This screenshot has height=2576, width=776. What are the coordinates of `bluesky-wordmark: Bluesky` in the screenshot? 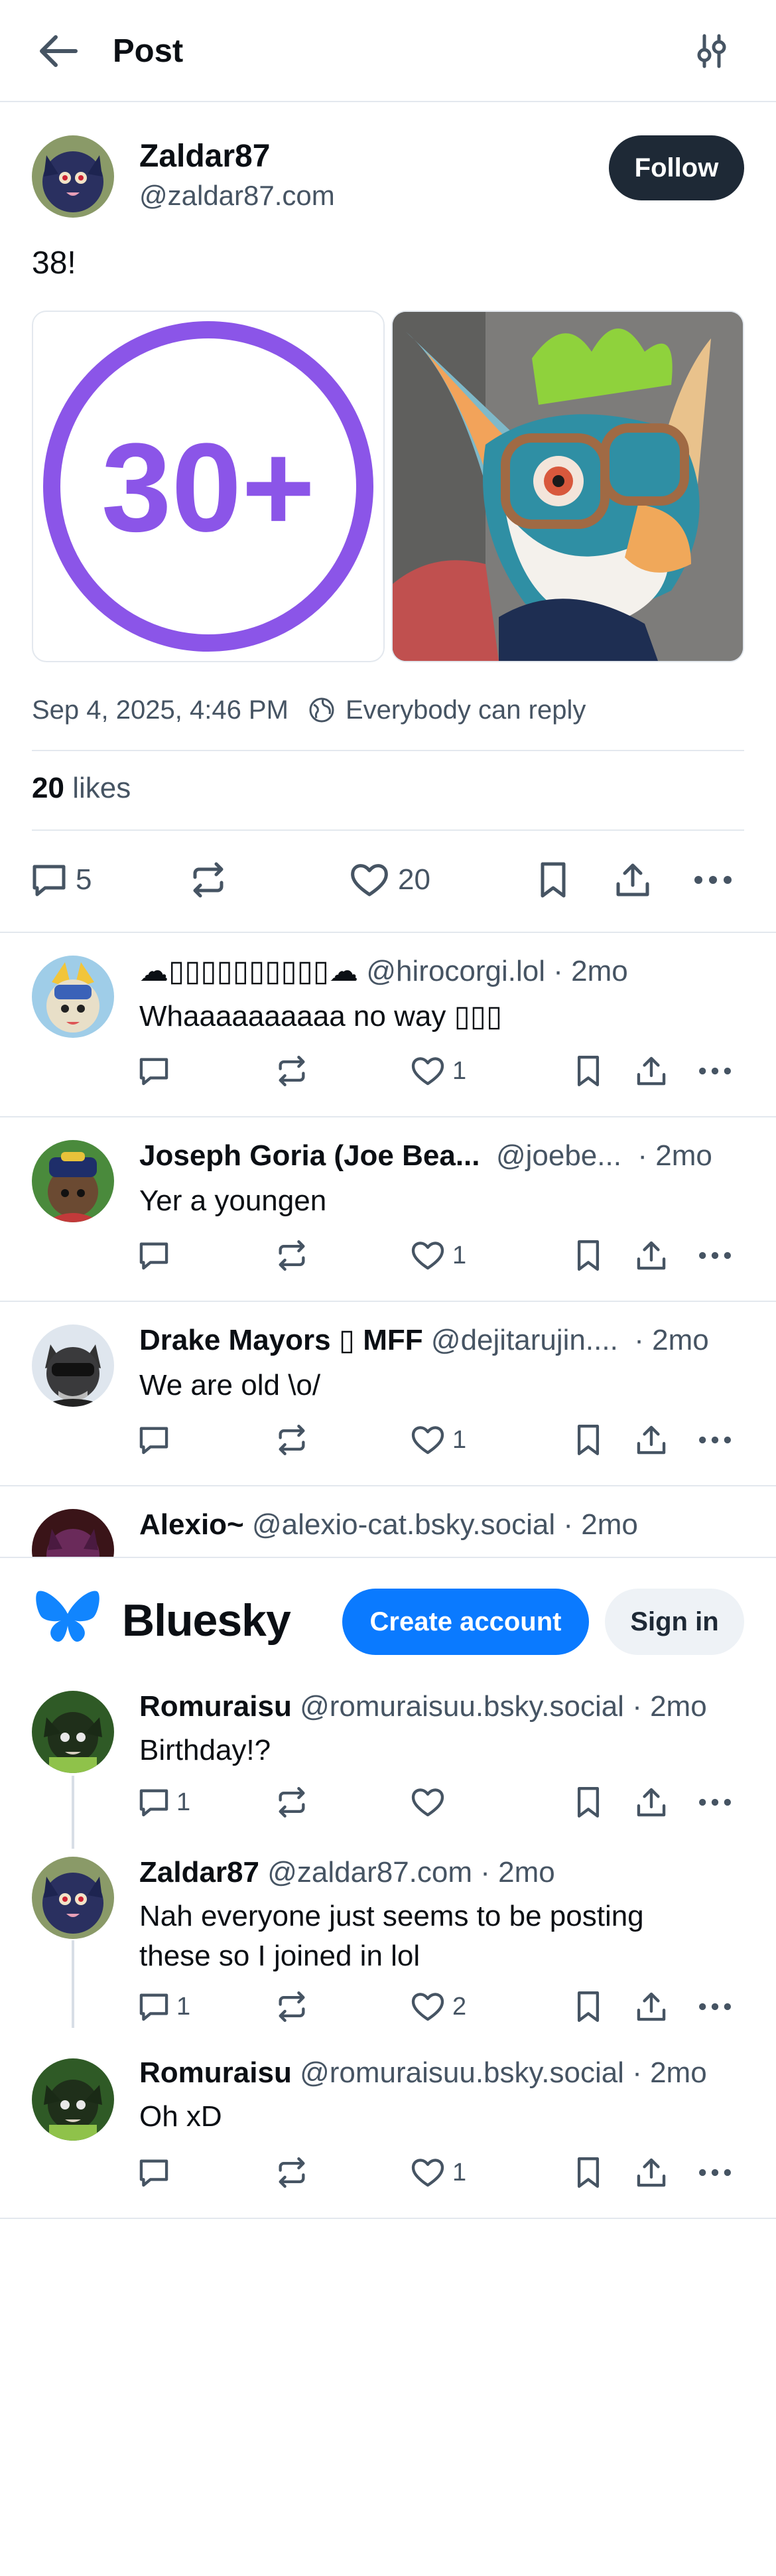 It's located at (206, 1621).